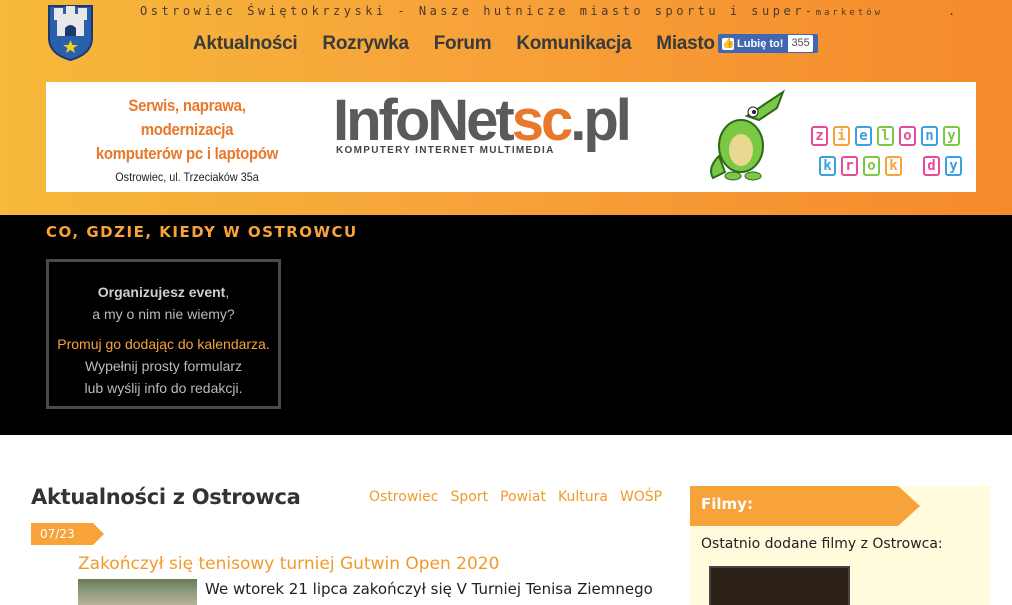  I want to click on category-kultura: Kultura, so click(583, 497).